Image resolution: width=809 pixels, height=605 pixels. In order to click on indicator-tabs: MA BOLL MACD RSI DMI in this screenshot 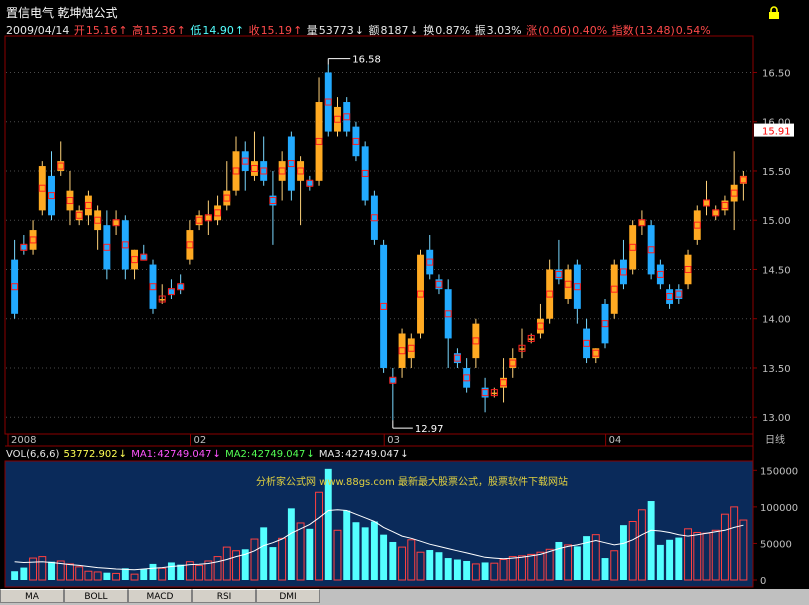, I will do `click(404, 597)`.